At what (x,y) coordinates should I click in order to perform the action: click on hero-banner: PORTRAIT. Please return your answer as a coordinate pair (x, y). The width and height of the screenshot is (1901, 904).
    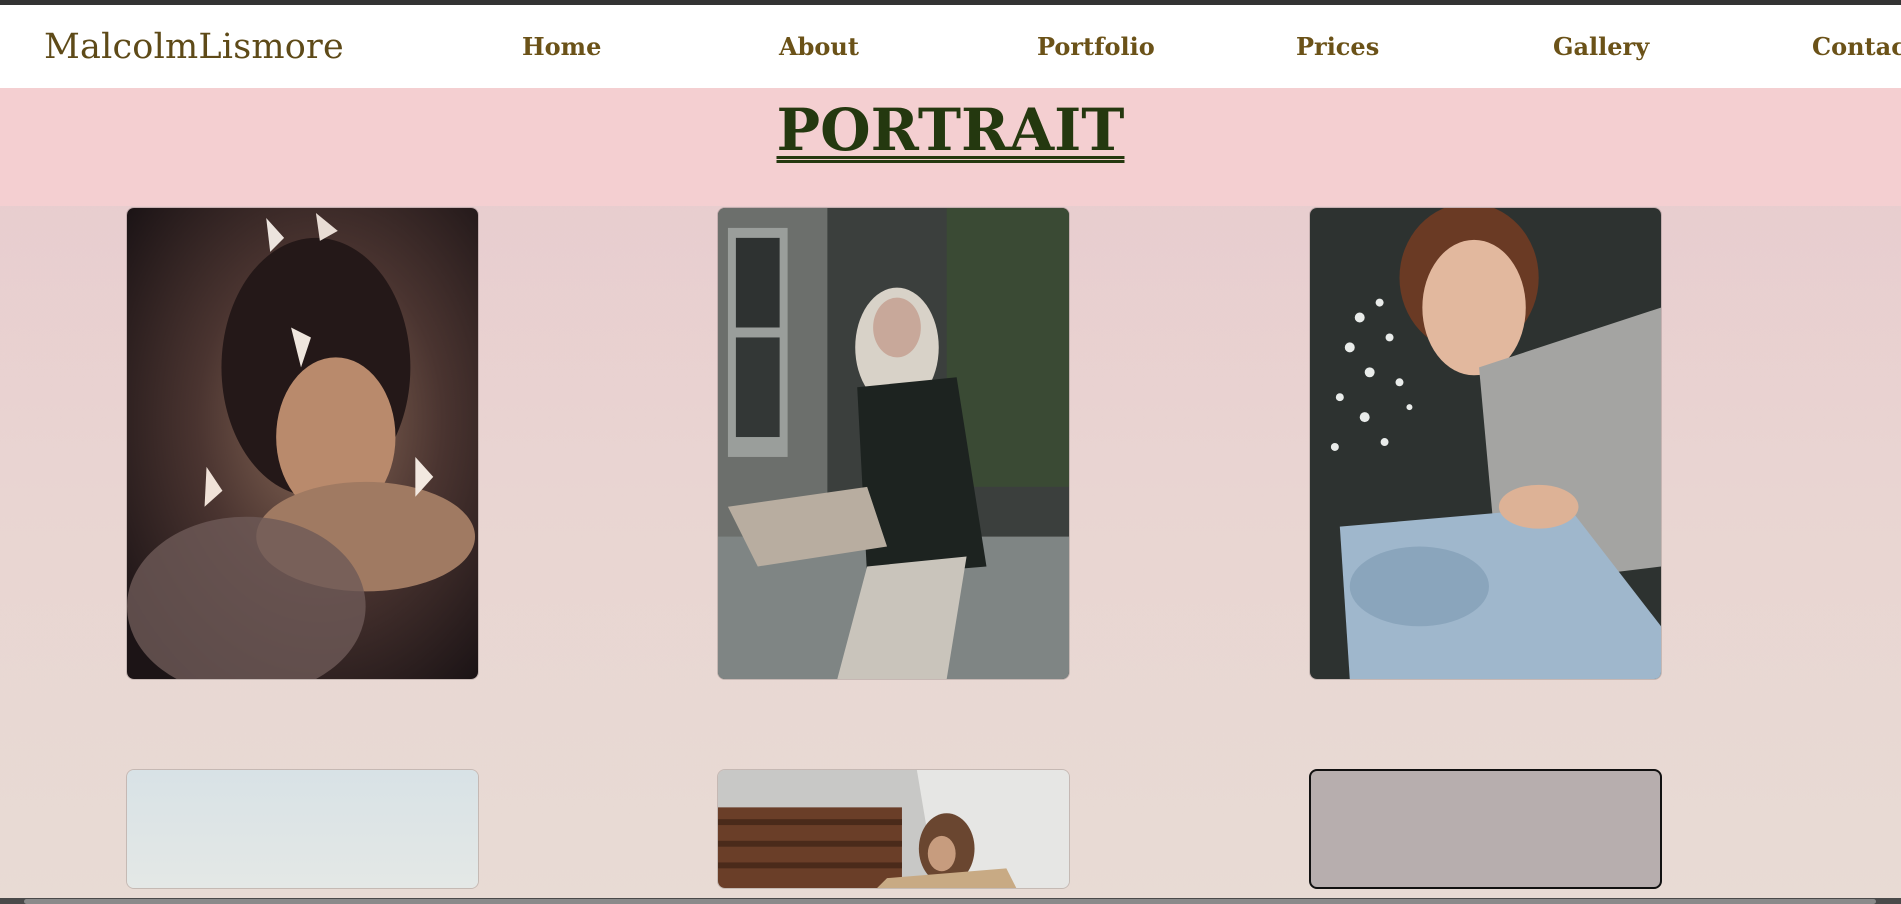
    Looking at the image, I should click on (950, 147).